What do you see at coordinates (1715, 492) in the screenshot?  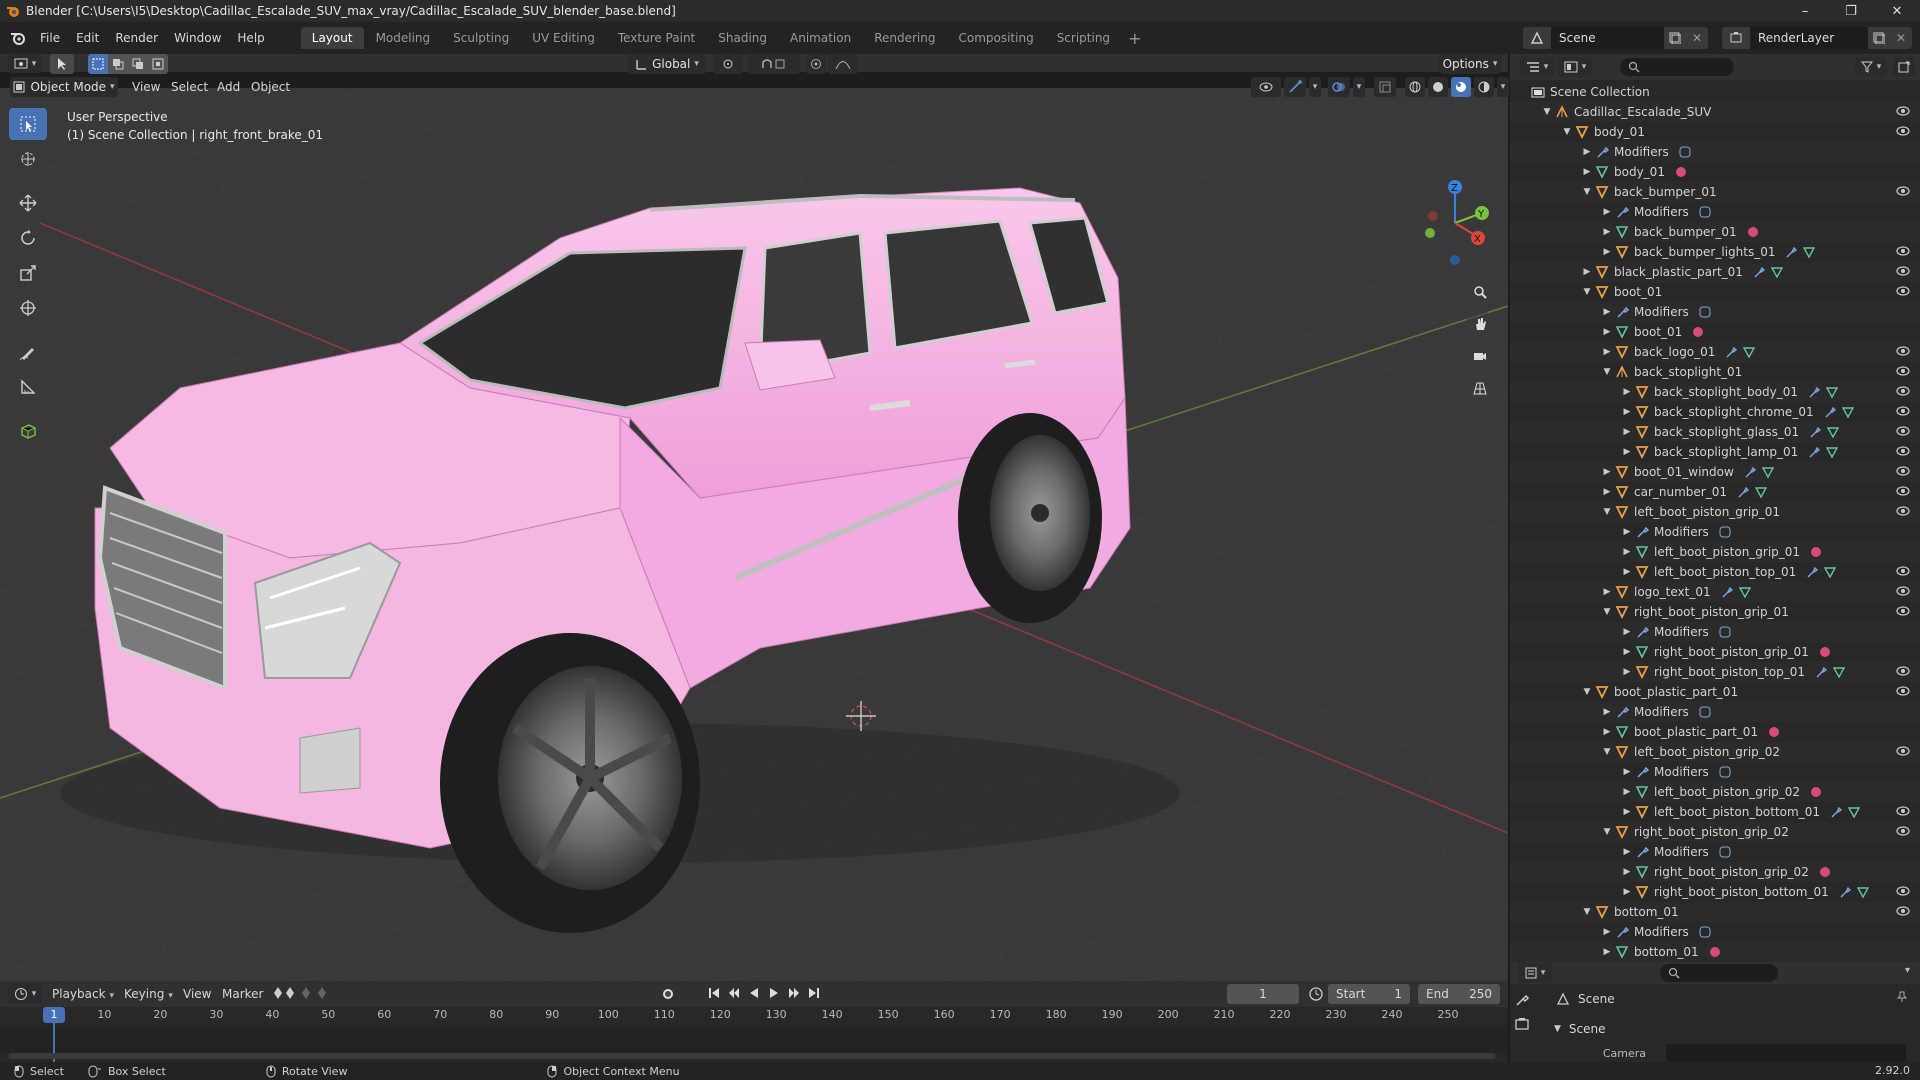 I see `outliner-row: ▶ car_number_01` at bounding box center [1715, 492].